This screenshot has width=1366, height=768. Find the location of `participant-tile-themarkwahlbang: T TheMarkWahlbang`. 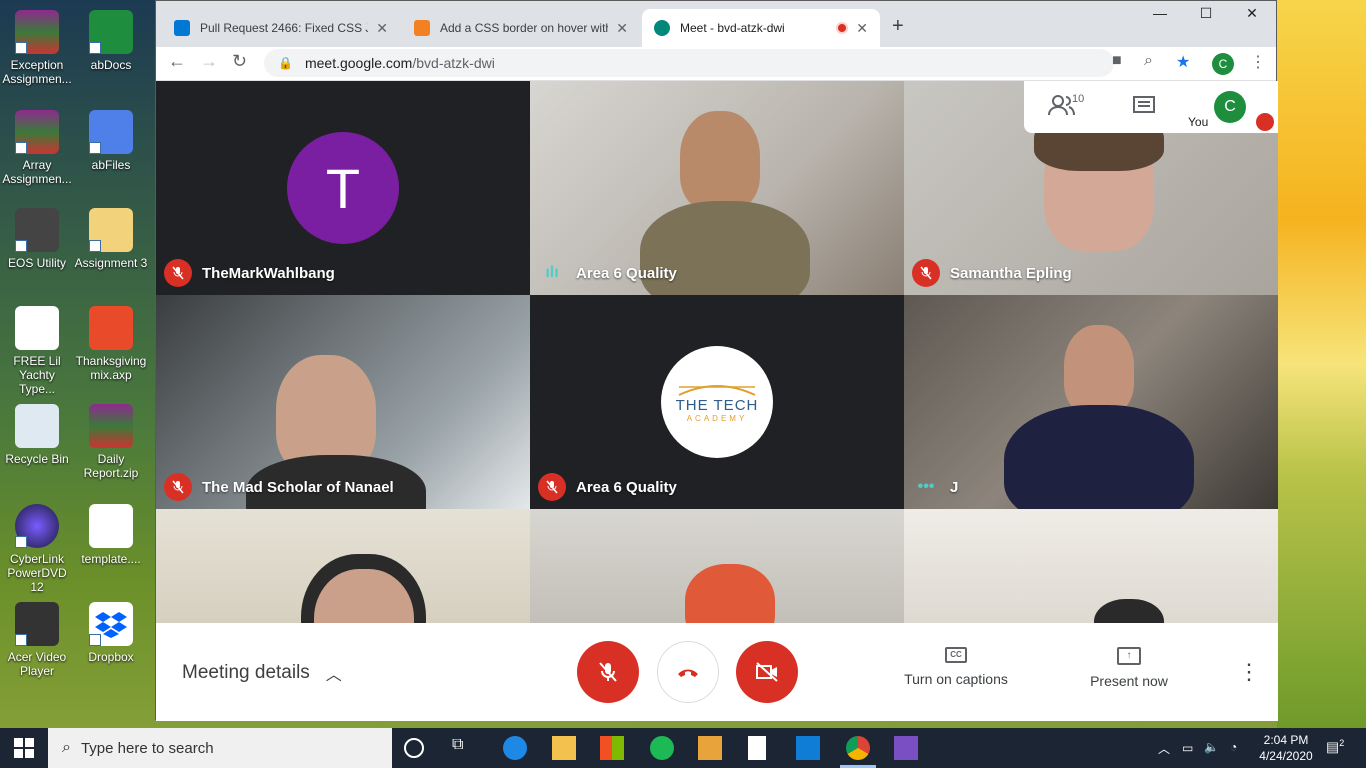

participant-tile-themarkwahlbang: T TheMarkWahlbang is located at coordinates (343, 188).